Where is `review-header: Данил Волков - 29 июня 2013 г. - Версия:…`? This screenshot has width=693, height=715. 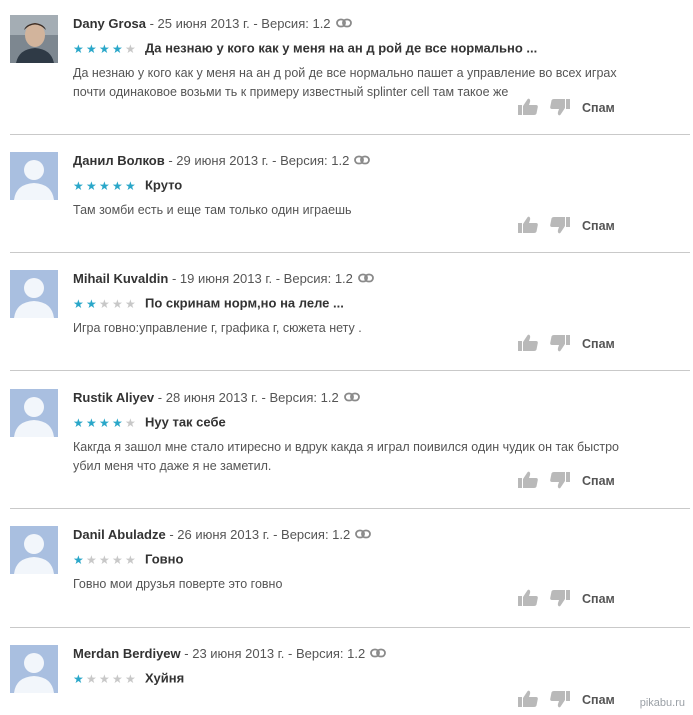 review-header: Данил Волков - 29 июня 2013 г. - Версия:… is located at coordinates (222, 161).